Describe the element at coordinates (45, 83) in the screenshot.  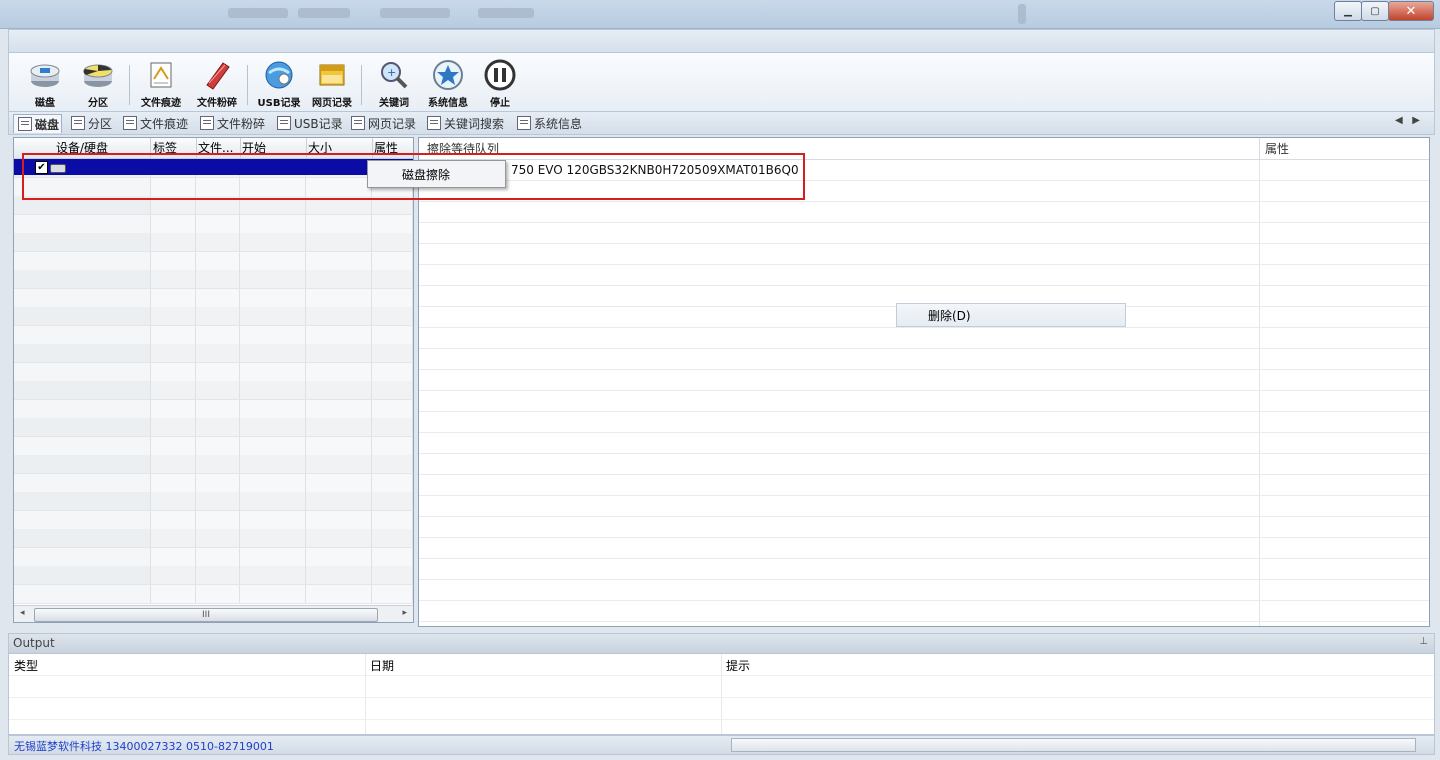
I see `toolbar-disk-button: 磁盘` at that location.